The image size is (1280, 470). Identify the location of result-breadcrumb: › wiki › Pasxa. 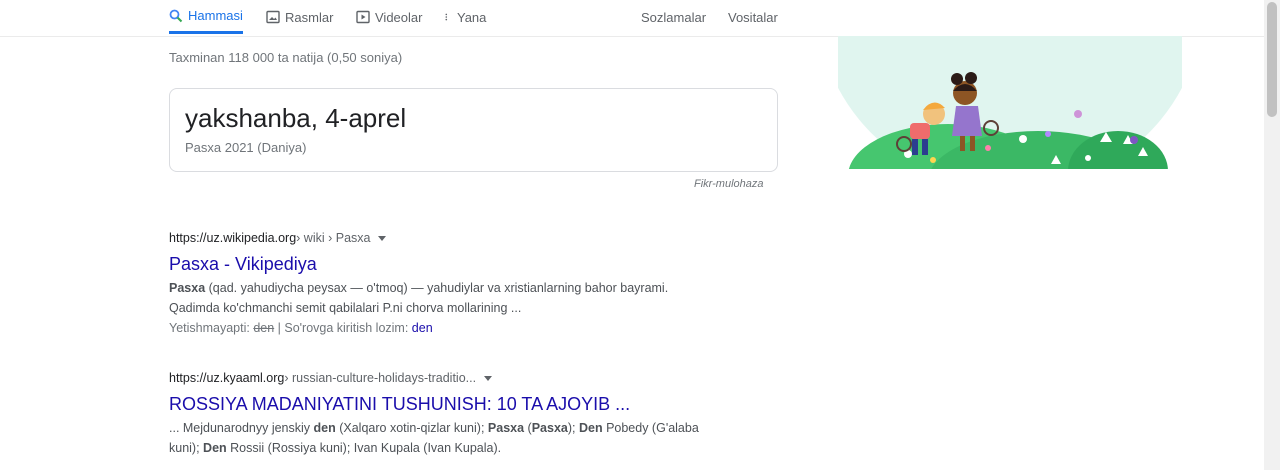
(333, 238).